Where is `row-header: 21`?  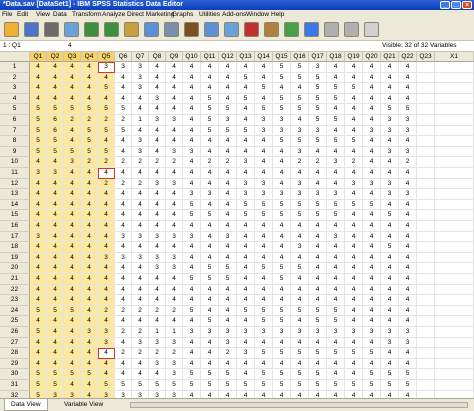
row-header: 21 is located at coordinates (15, 279).